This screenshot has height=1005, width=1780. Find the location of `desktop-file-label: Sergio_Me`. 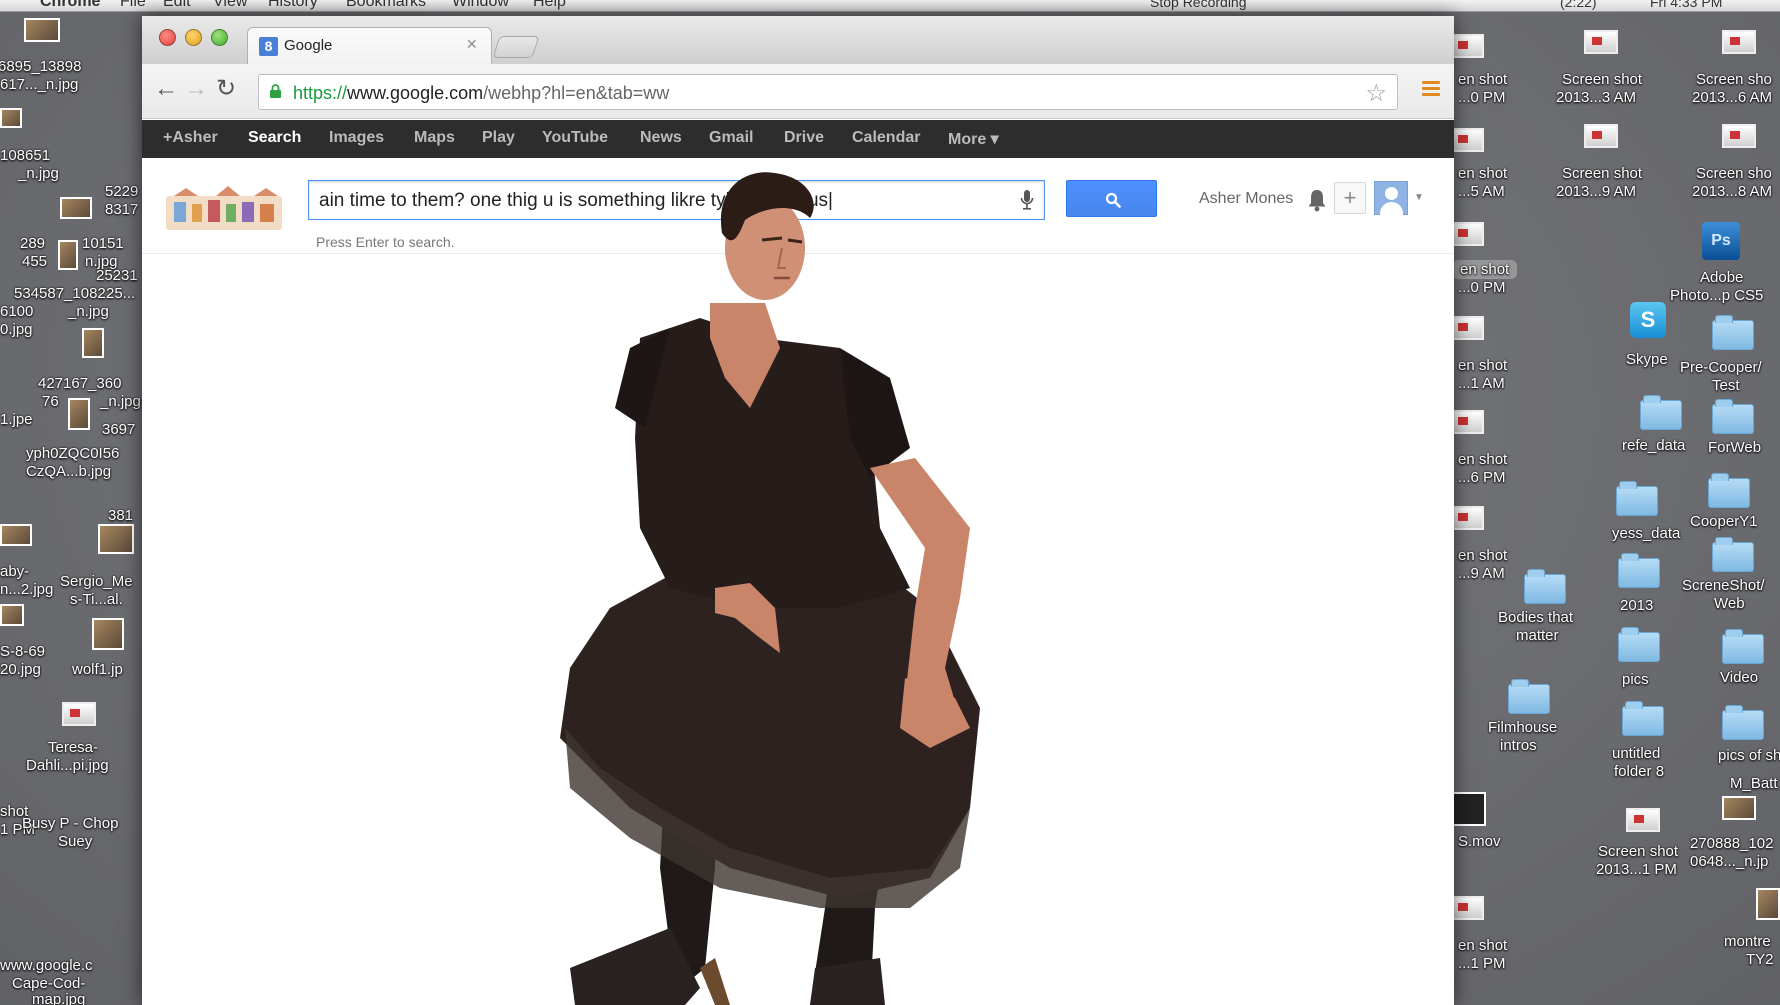

desktop-file-label: Sergio_Me is located at coordinates (96, 581).